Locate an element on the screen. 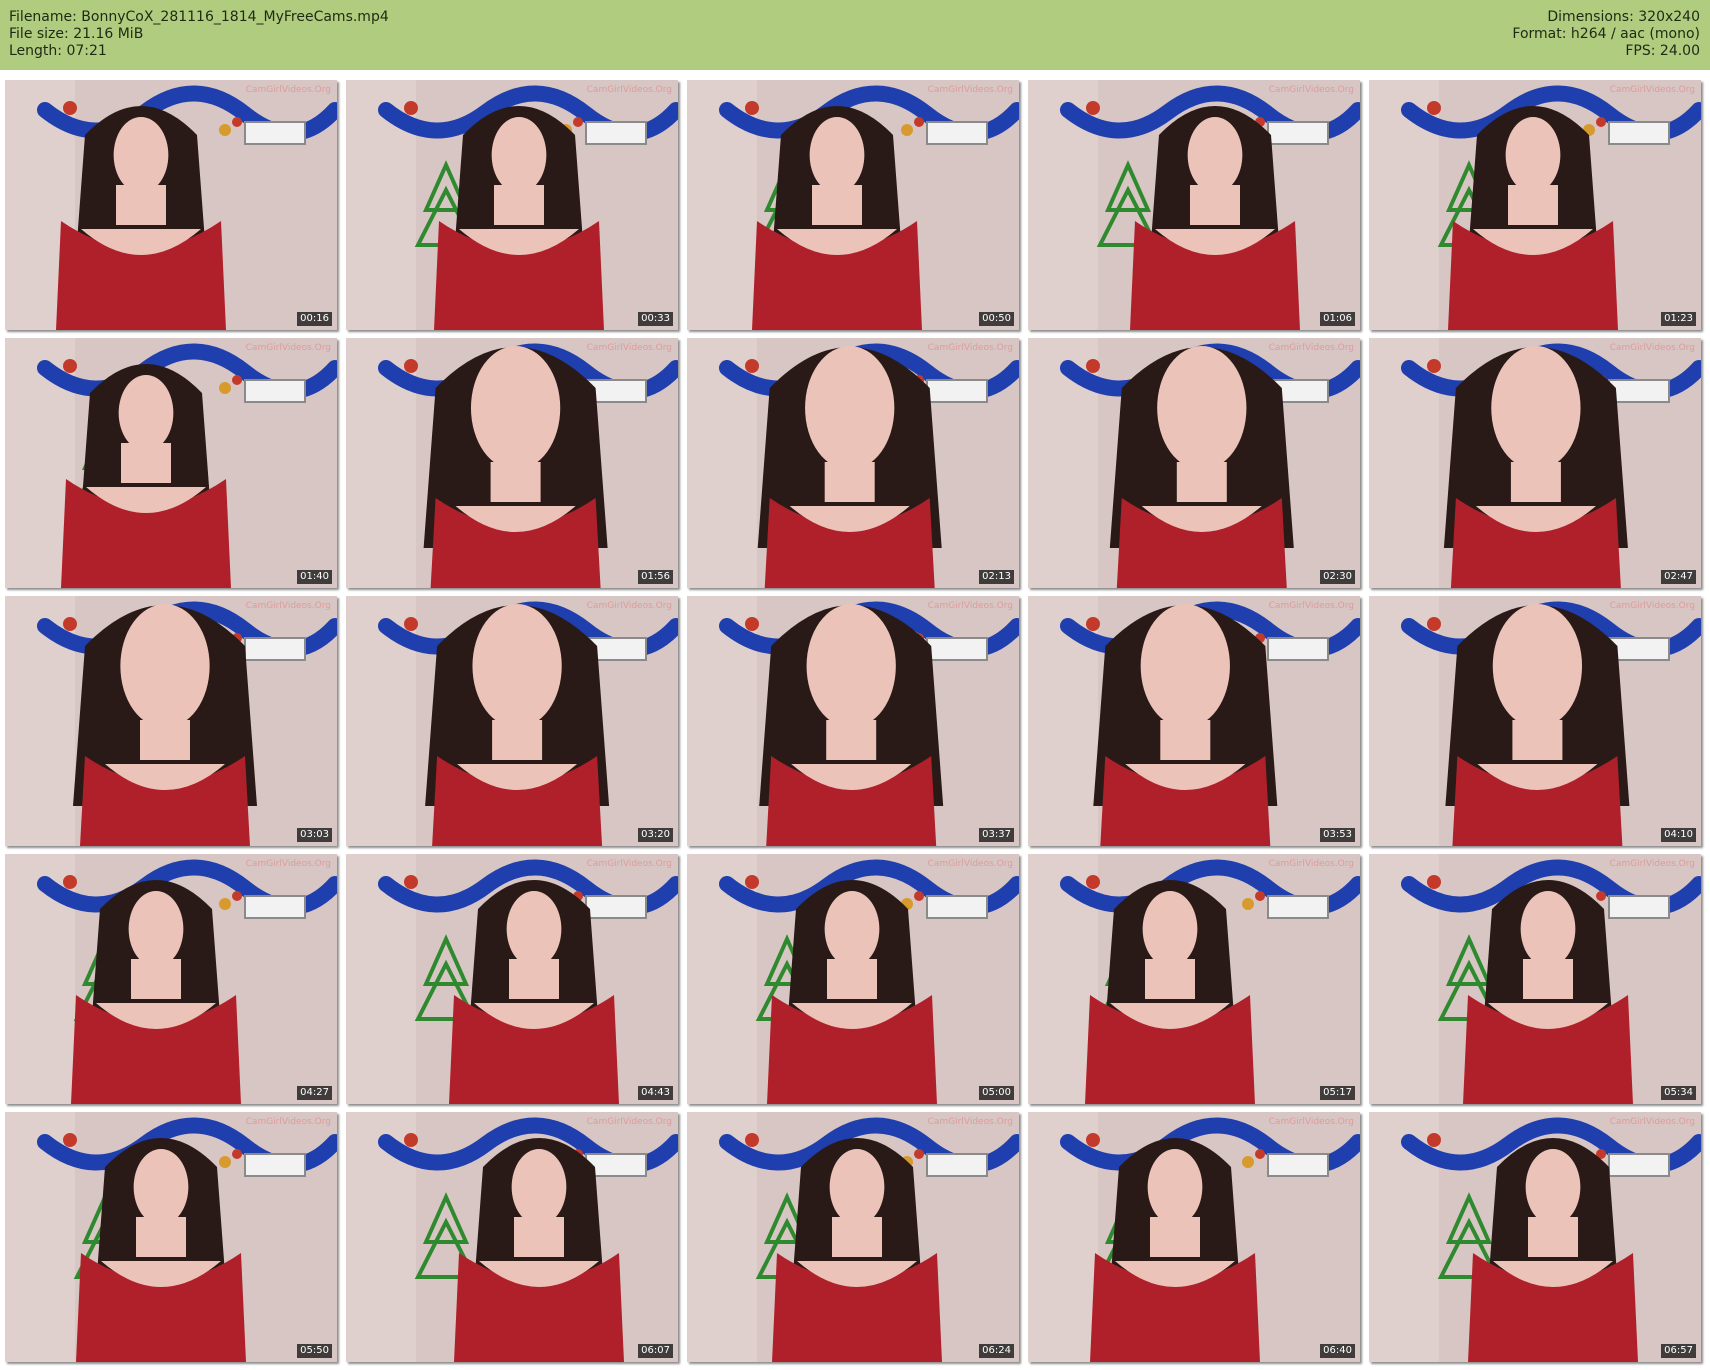 The image size is (1710, 1370). fps-text: FPS: 24.00 is located at coordinates (1662, 51).